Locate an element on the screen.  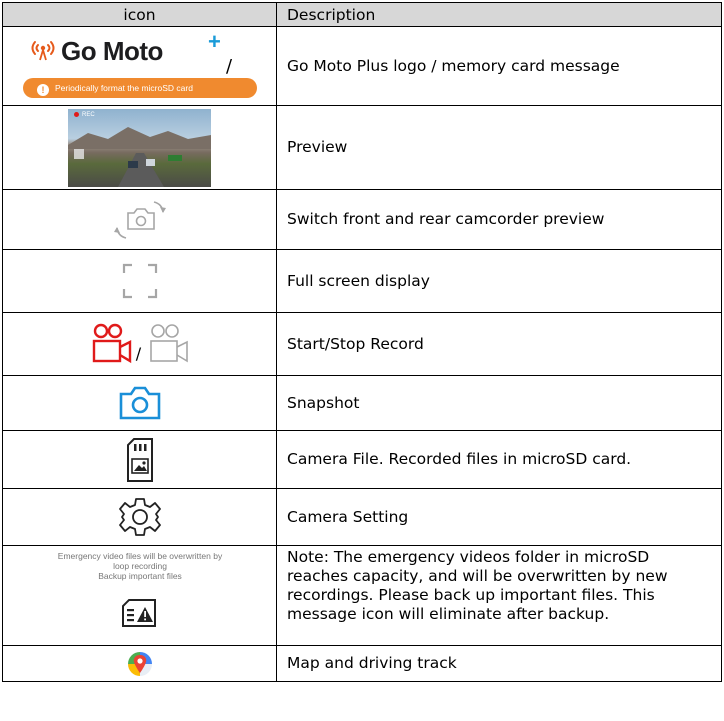
memory-card-message-text: Periodically format the microSD card is located at coordinates (124, 88).